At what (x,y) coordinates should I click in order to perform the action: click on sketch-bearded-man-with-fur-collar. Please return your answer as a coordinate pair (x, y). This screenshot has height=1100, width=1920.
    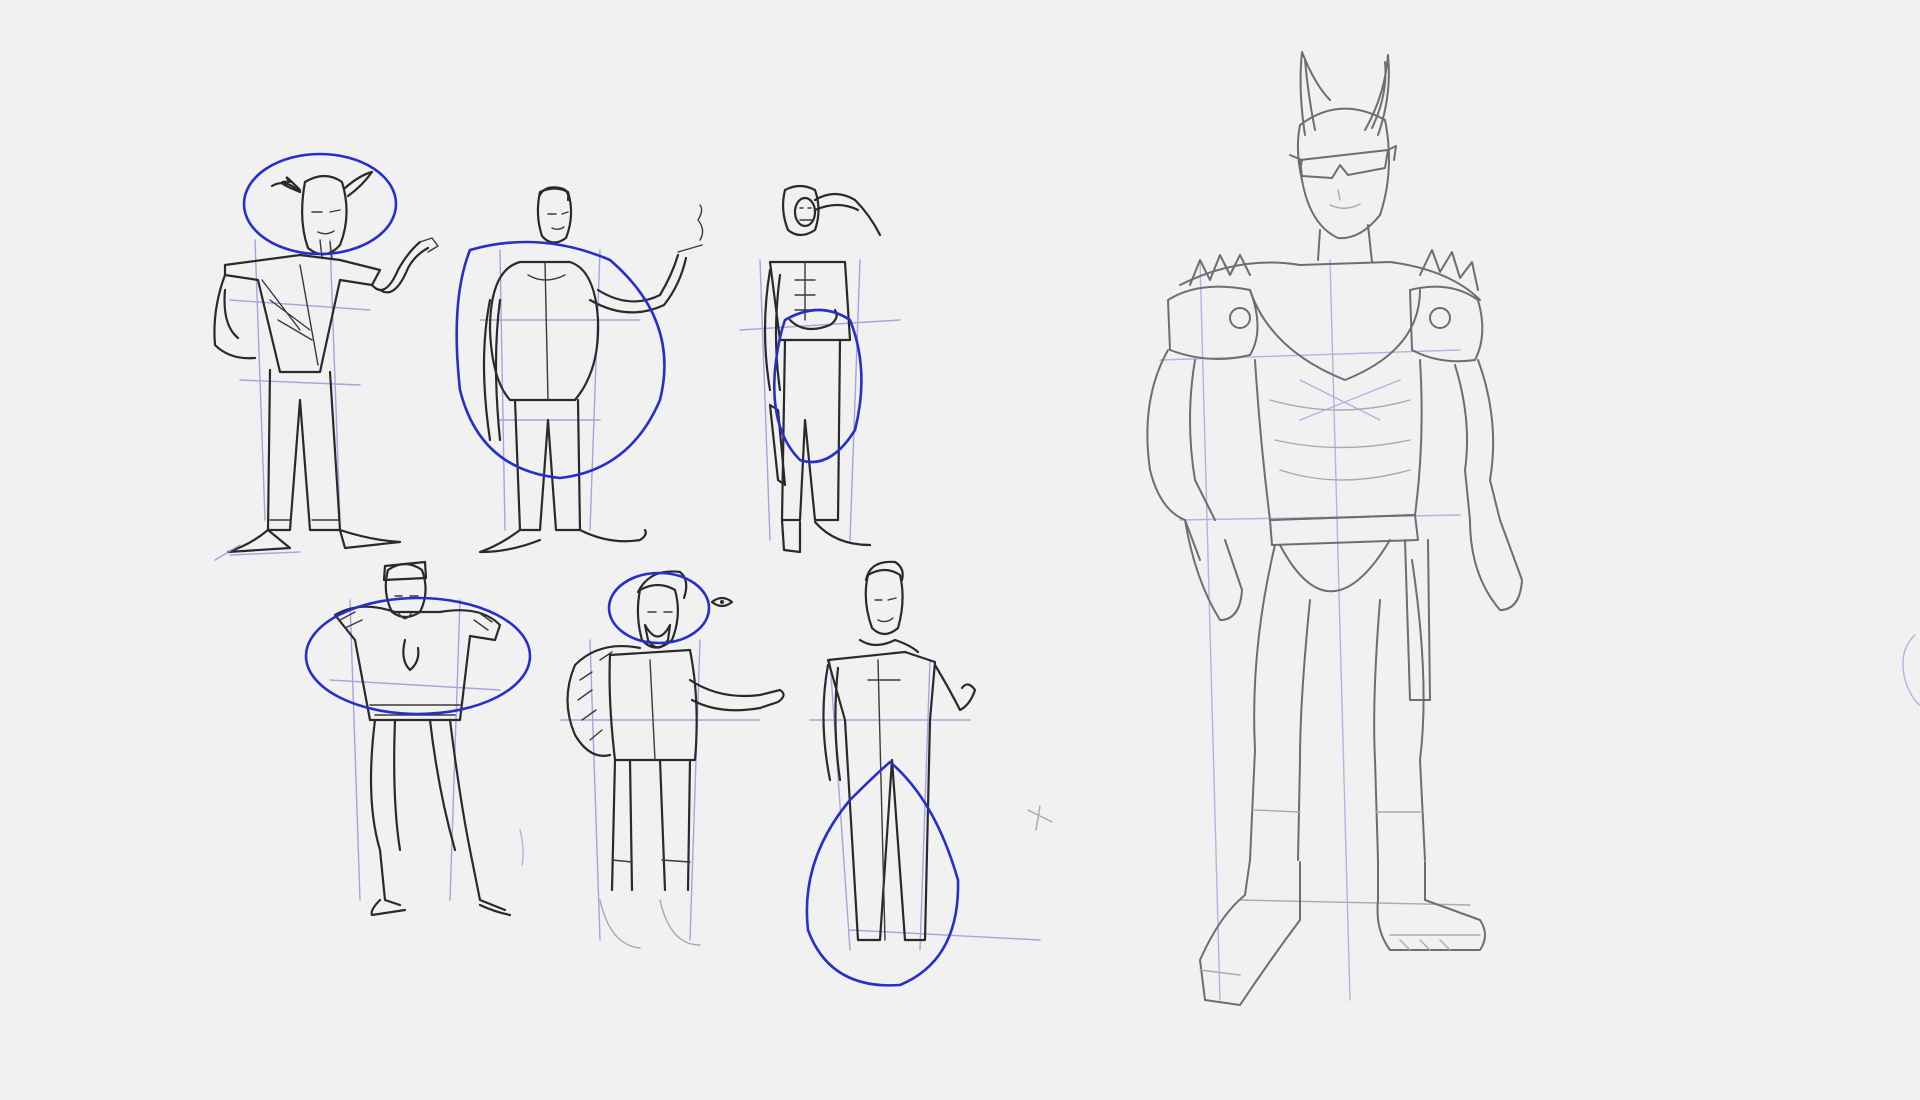
    Looking at the image, I should click on (672, 759).